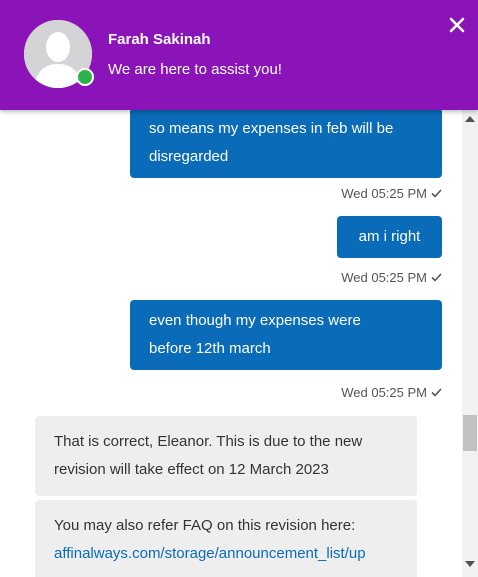  I want to click on agent-avatar-wrap, so click(59, 54).